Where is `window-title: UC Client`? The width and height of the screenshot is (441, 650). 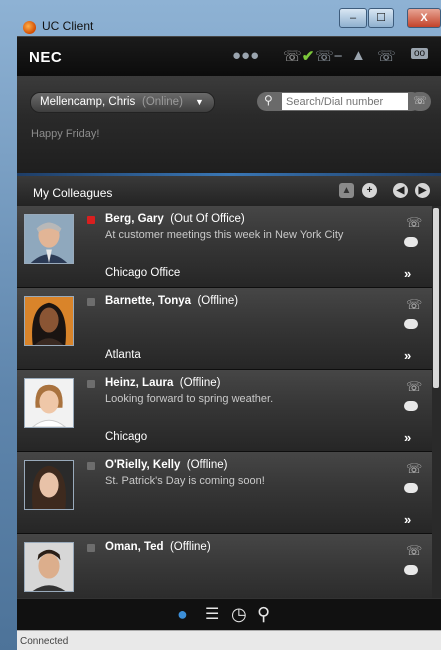 window-title: UC Client is located at coordinates (68, 26).